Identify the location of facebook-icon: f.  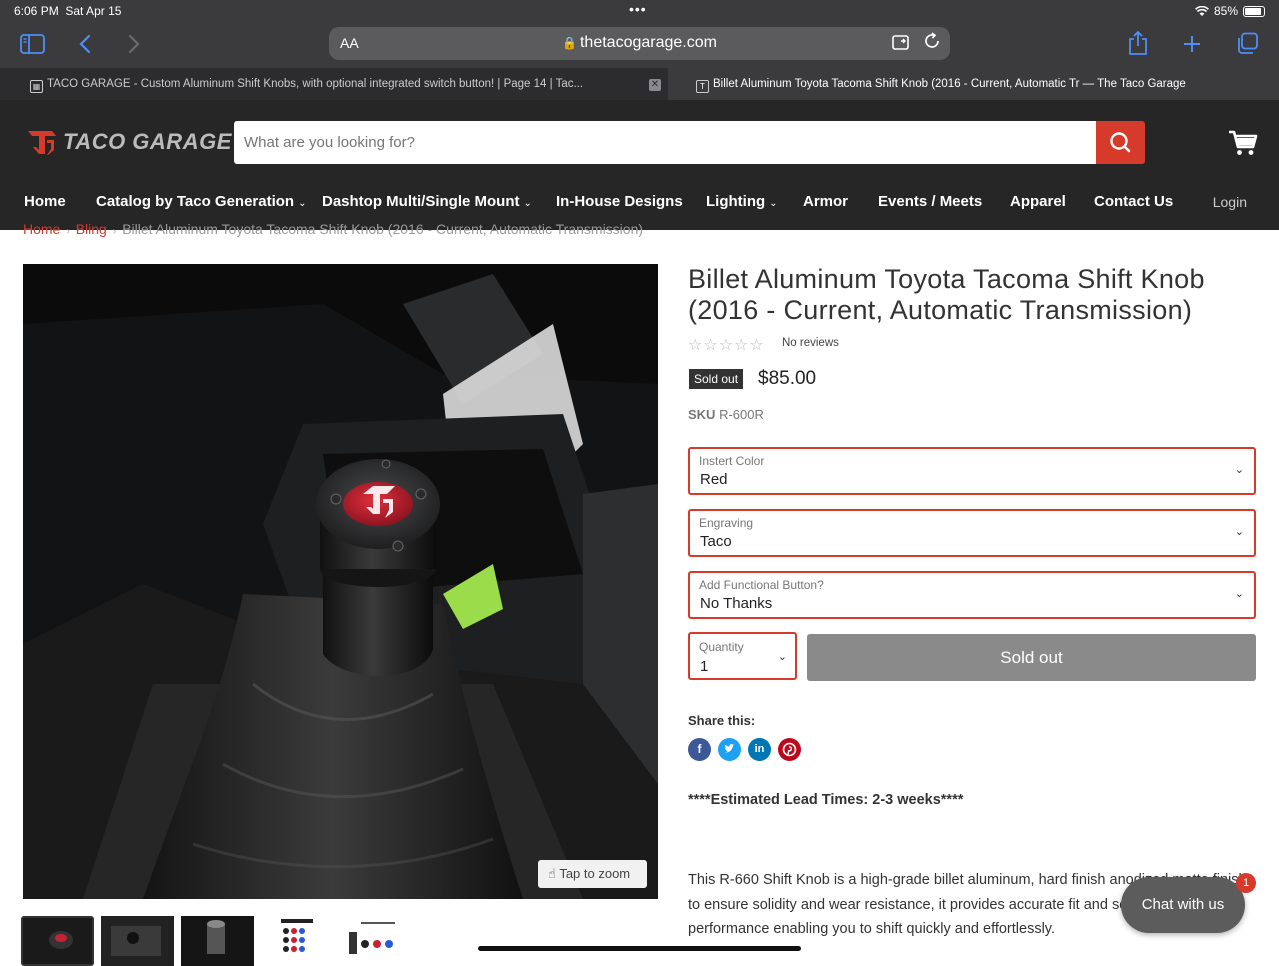
(699, 749).